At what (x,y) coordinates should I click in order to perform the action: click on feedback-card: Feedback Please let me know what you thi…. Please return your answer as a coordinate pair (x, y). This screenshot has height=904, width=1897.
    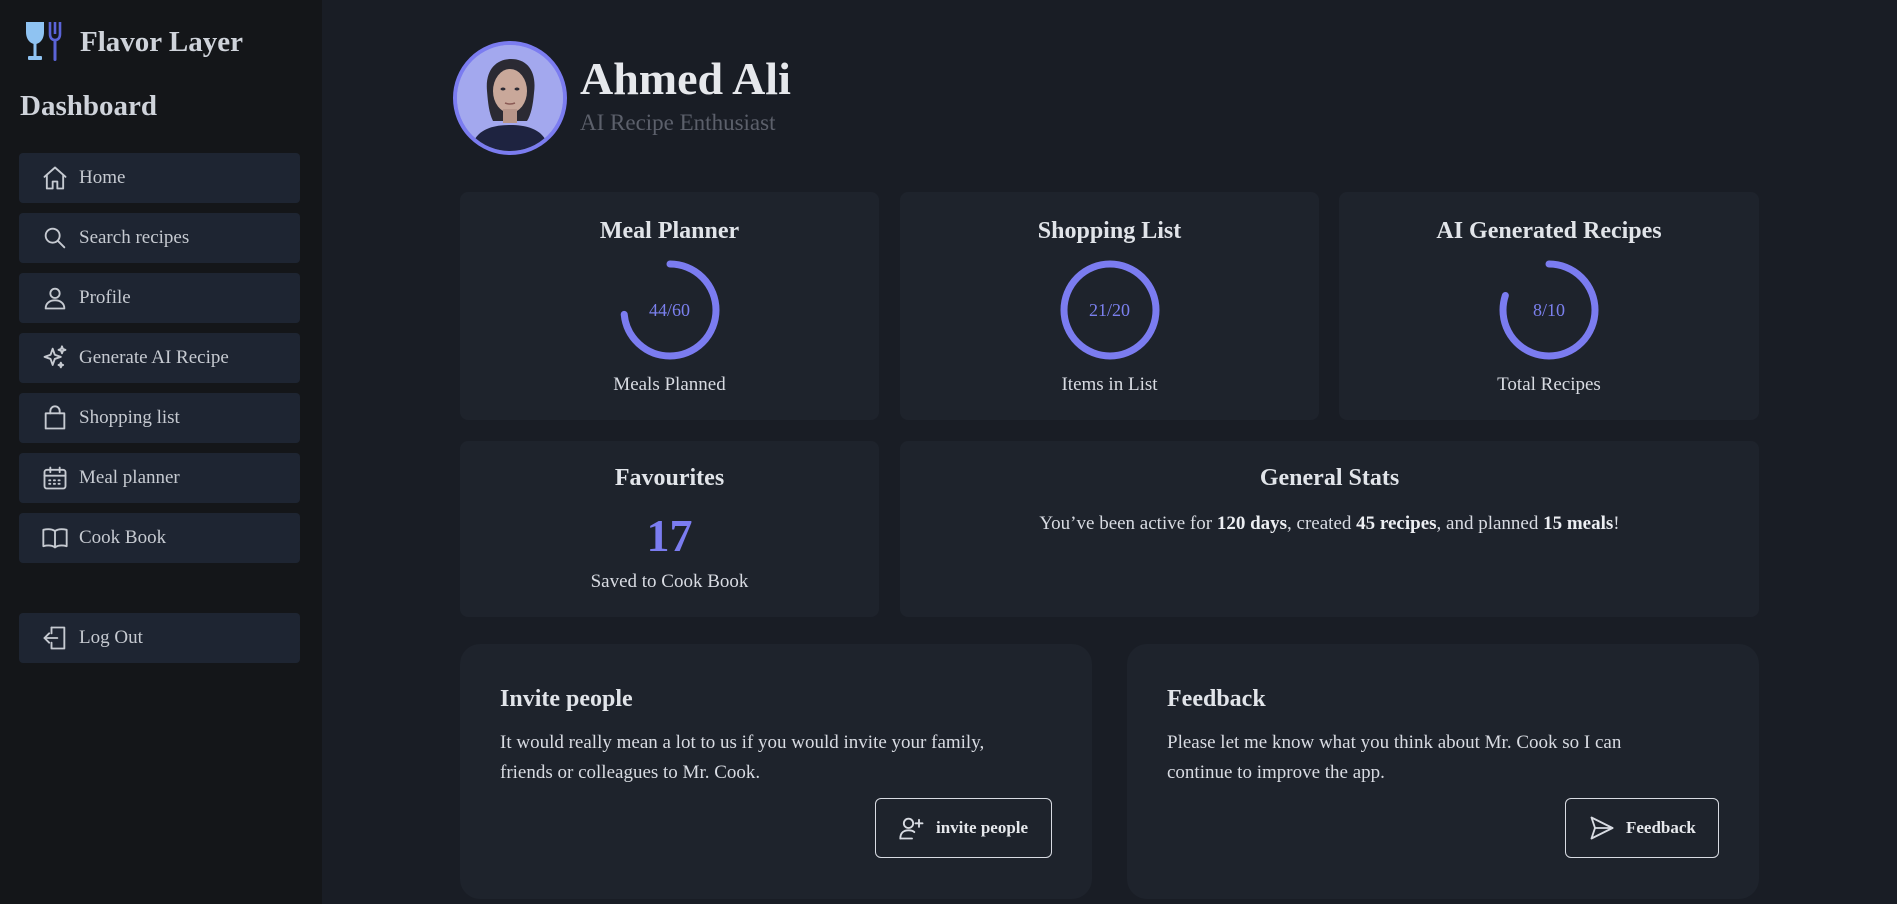
    Looking at the image, I should click on (1443, 771).